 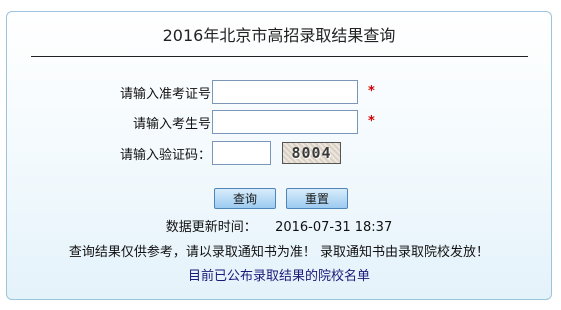 I want to click on ticket-number-input, so click(x=285, y=92).